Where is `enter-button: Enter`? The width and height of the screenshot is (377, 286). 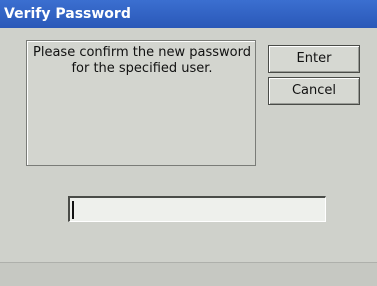 enter-button: Enter is located at coordinates (314, 59).